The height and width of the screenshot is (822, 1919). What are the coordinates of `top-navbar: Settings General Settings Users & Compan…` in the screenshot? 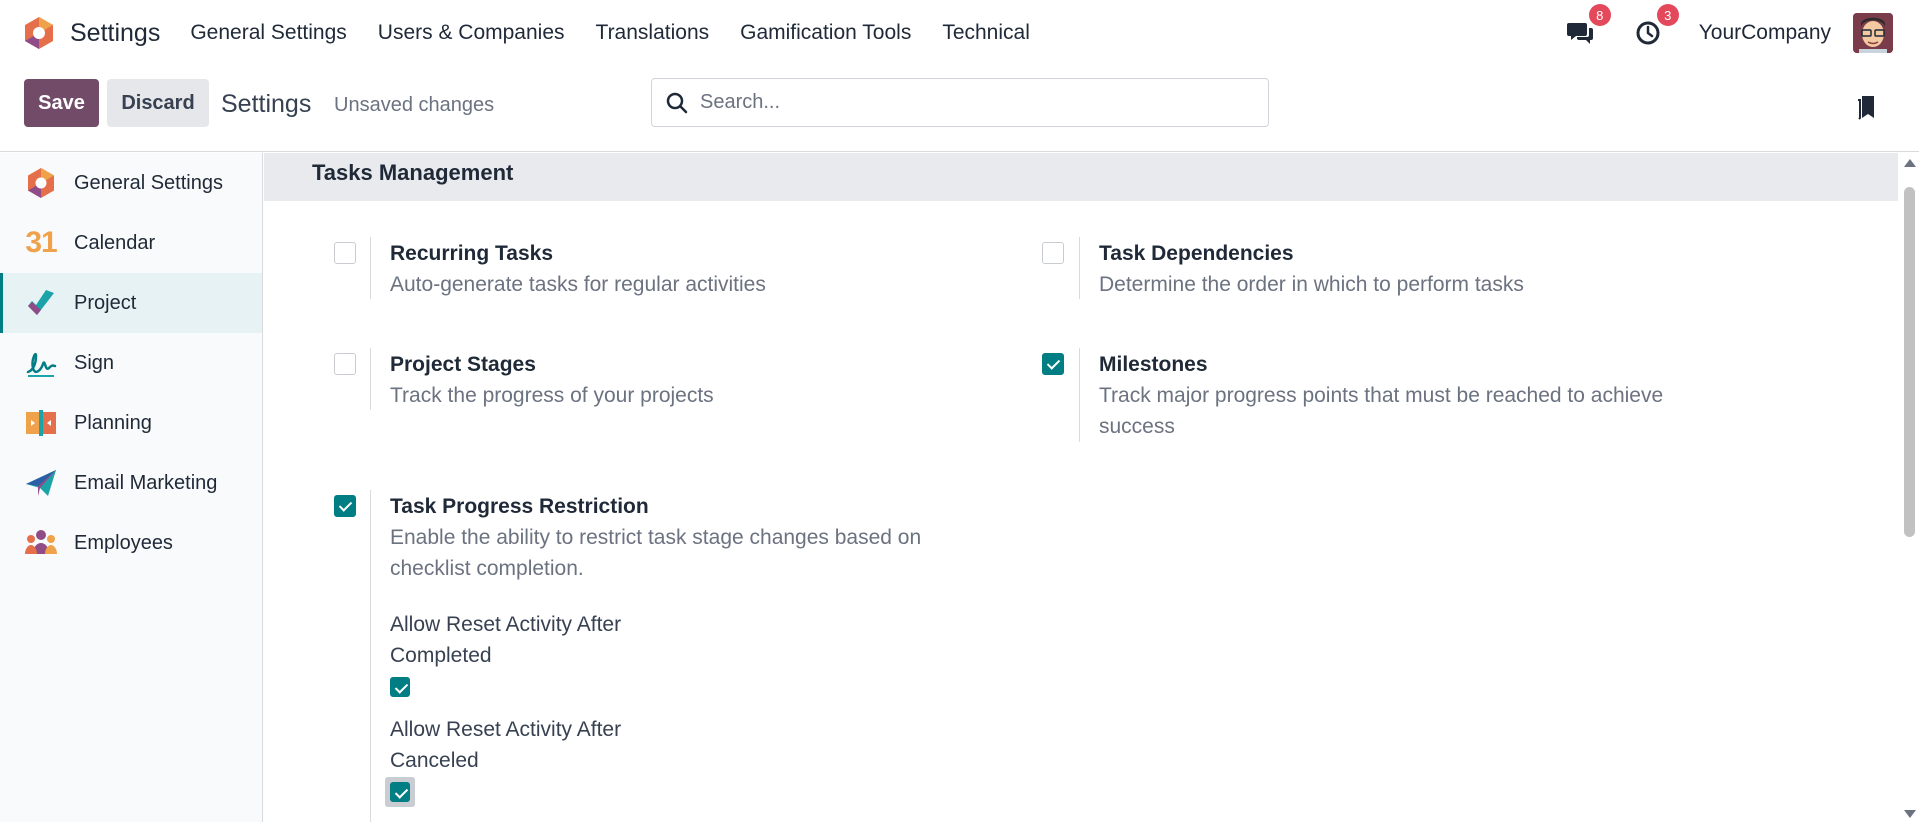 It's located at (959, 33).